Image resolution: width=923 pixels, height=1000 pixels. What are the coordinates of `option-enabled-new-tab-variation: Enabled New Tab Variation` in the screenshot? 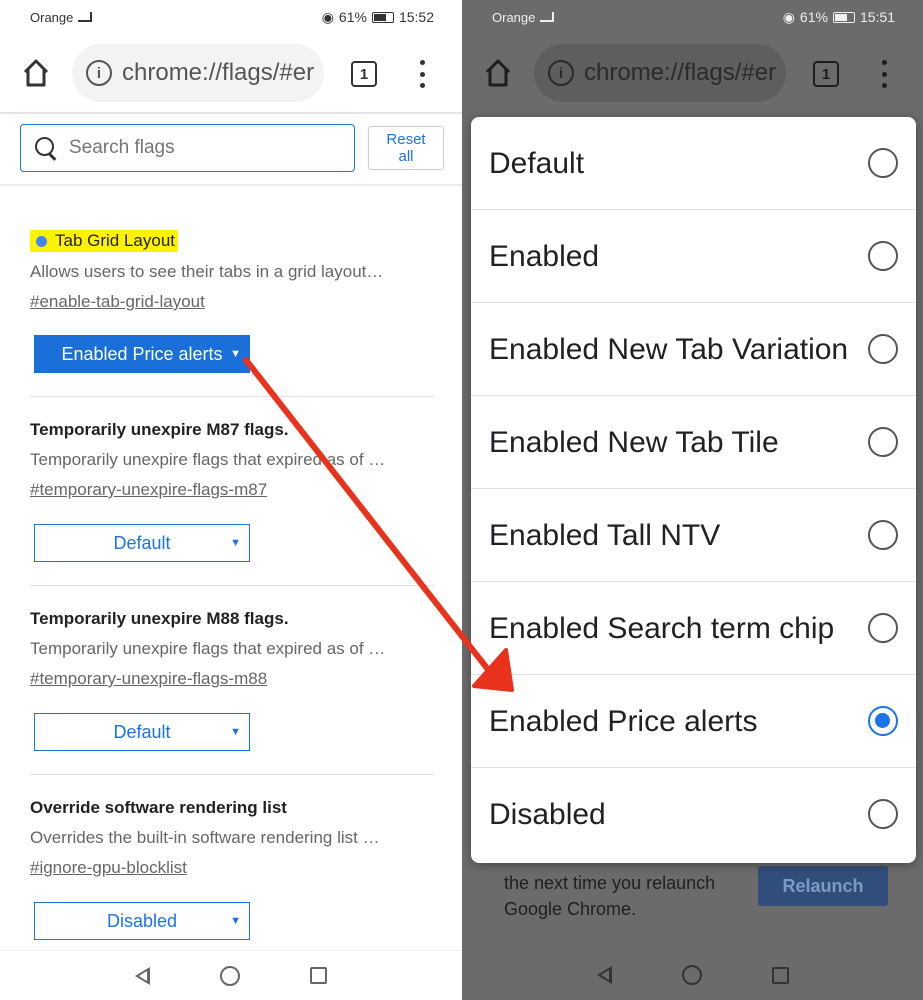 It's located at (693, 349).